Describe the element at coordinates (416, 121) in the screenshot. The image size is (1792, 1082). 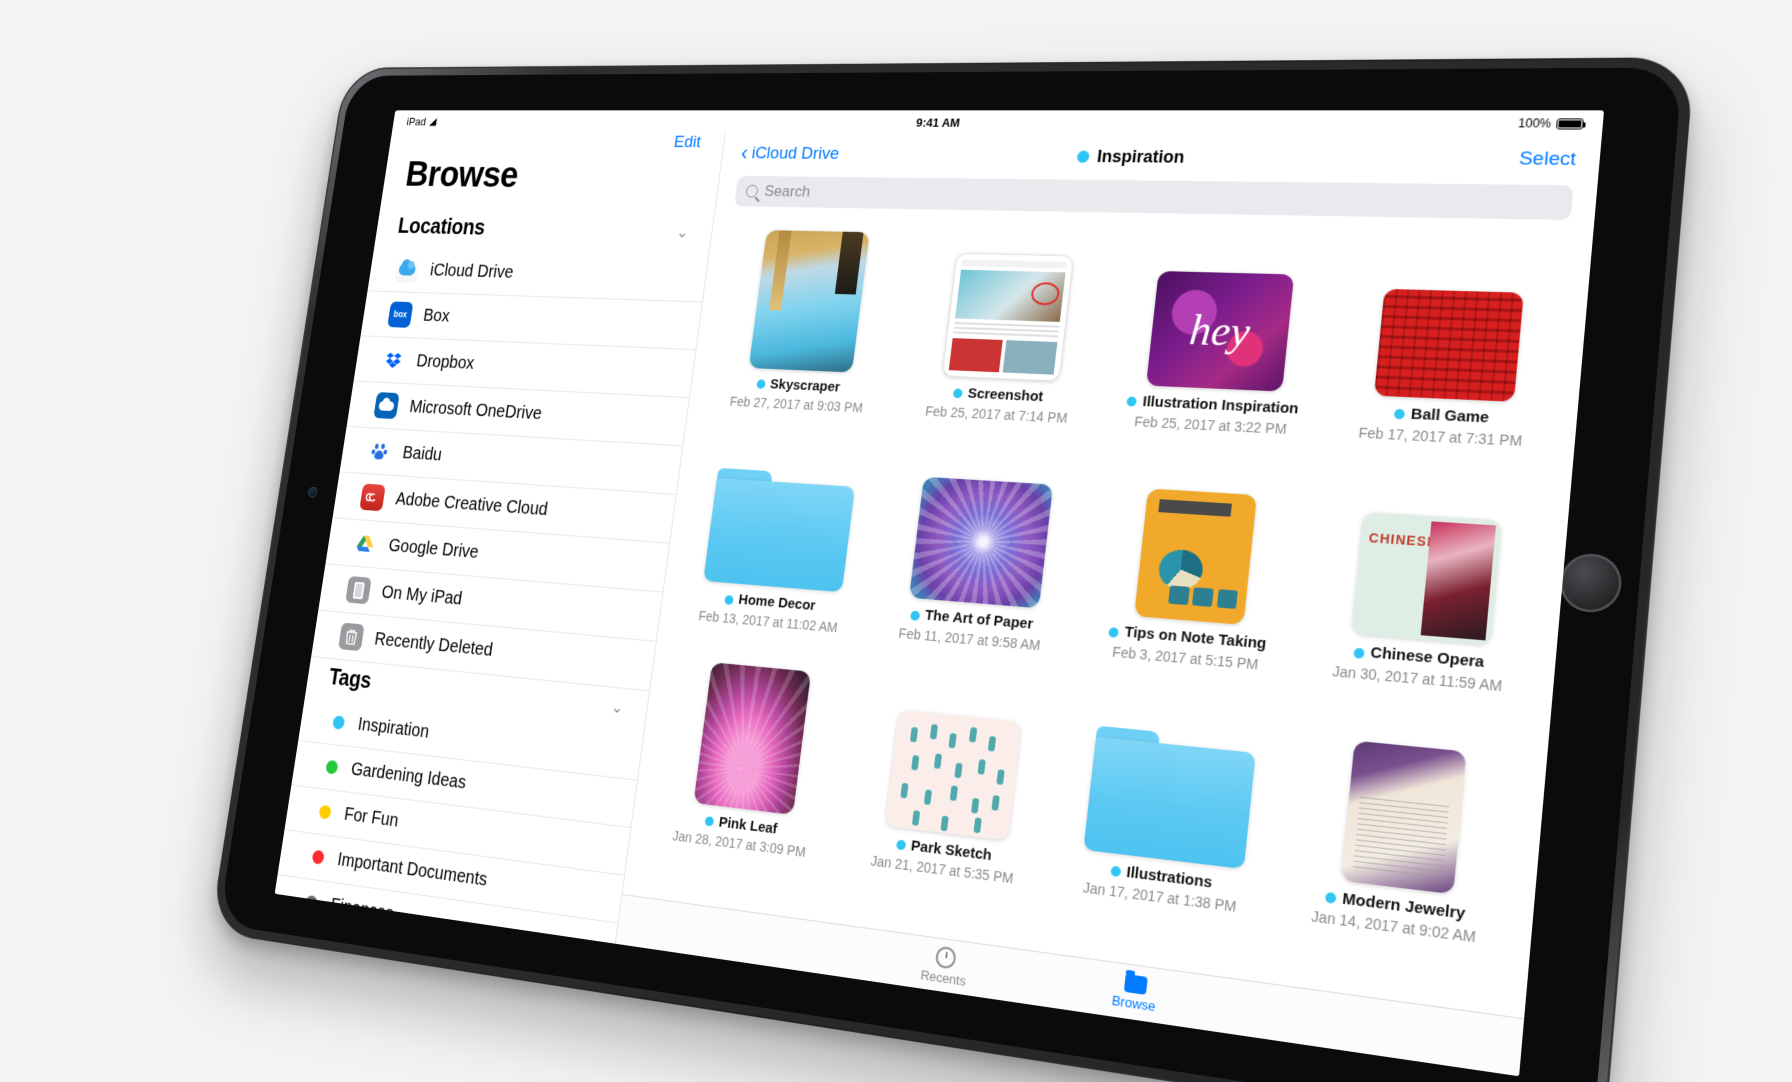
I see `device-name-label: iPad` at that location.